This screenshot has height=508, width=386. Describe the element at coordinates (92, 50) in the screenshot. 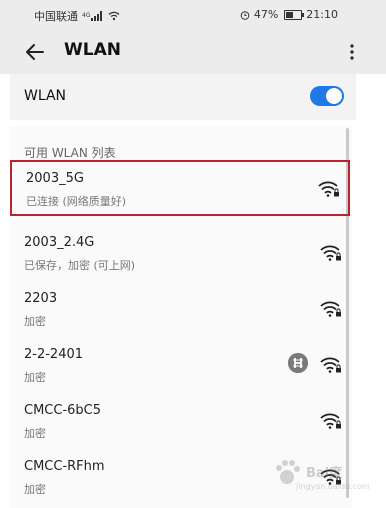

I see `page-title: WLAN` at that location.